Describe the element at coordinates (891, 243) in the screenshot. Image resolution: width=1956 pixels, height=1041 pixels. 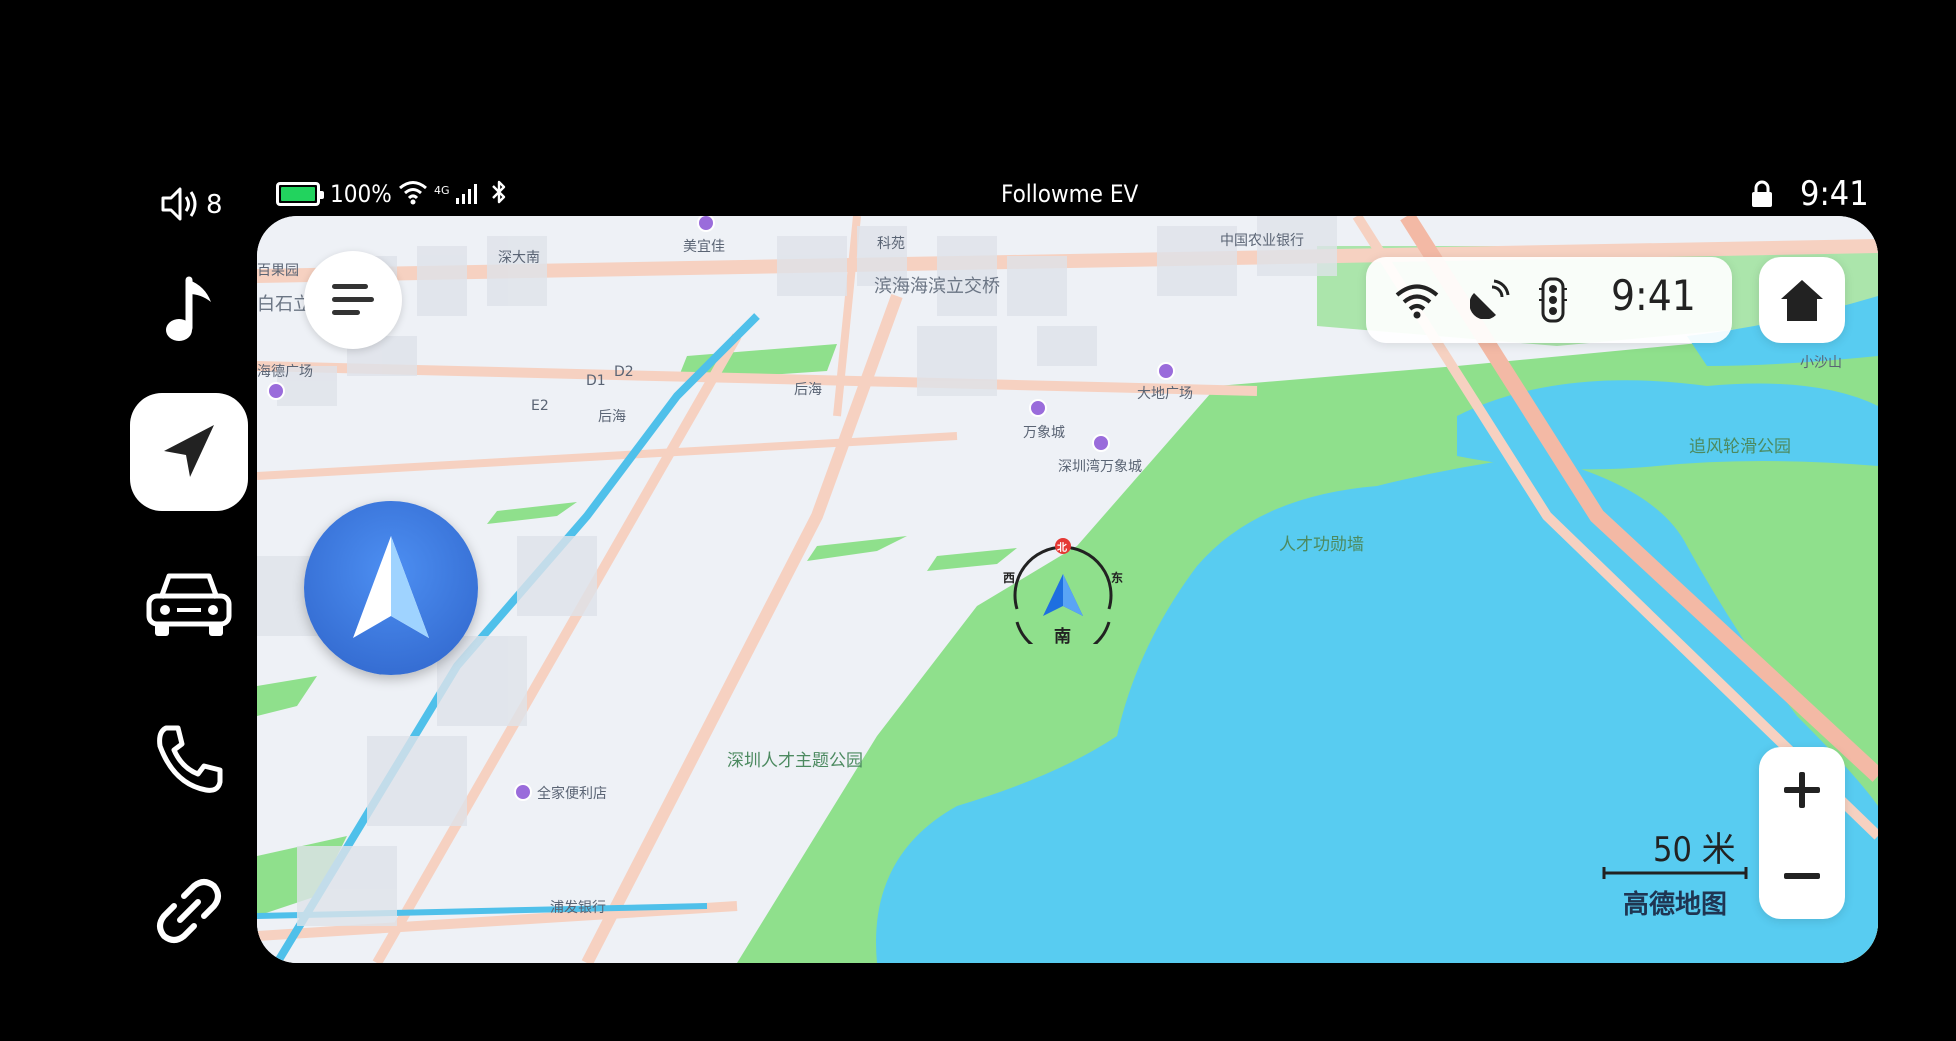
I see `poi-label-keyuan: 科苑` at that location.